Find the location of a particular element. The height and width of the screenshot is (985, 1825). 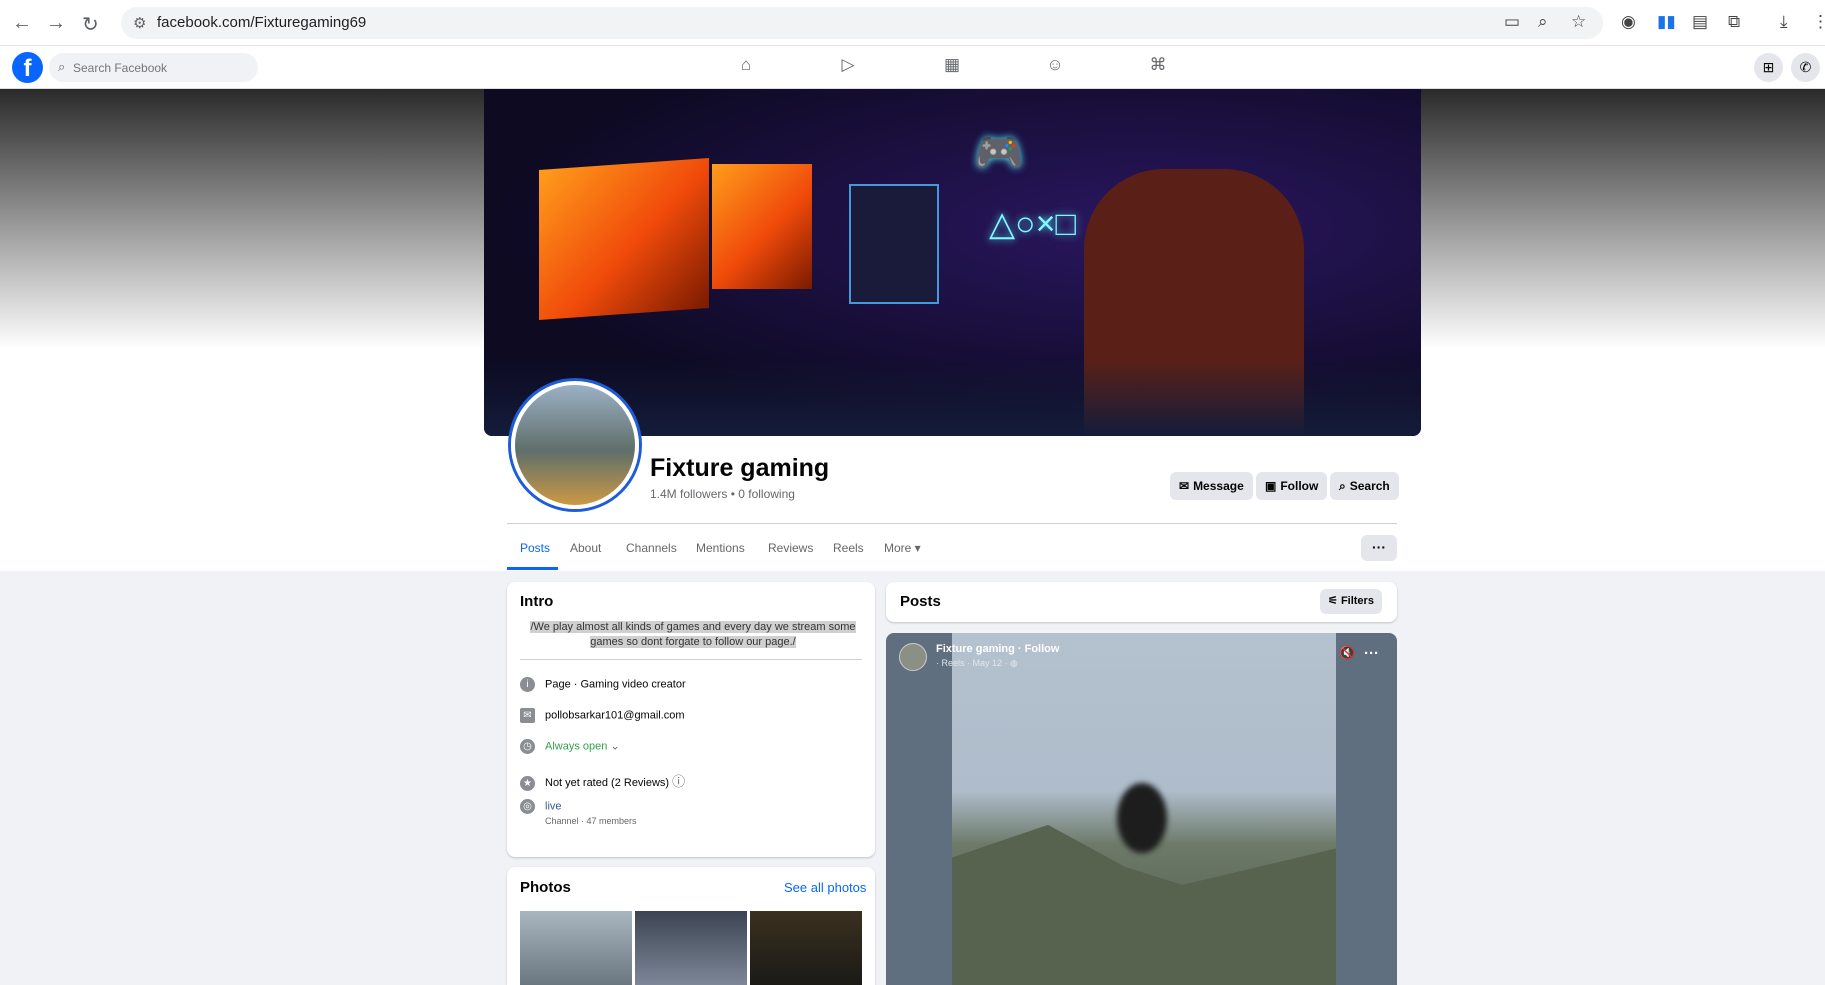

tab-reviews: Reviews is located at coordinates (790, 548).